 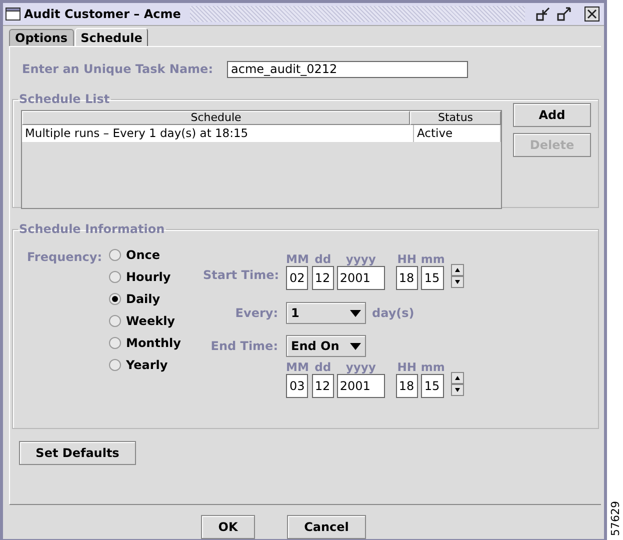 I want to click on task-name-field: acme_audit_0212, so click(x=347, y=69).